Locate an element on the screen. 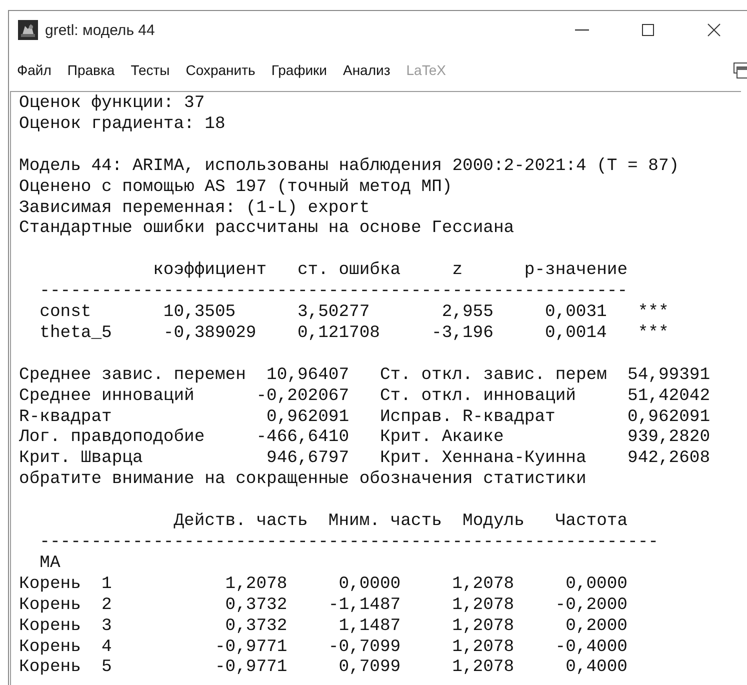 The image size is (747, 685). table-cell-text: 0,121708 is located at coordinates (339, 334).